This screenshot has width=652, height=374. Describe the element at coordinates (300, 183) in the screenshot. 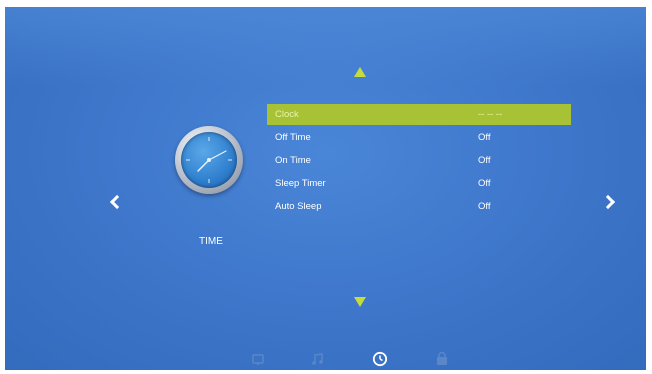

I see `menu-item-label: Sleep Timer` at that location.